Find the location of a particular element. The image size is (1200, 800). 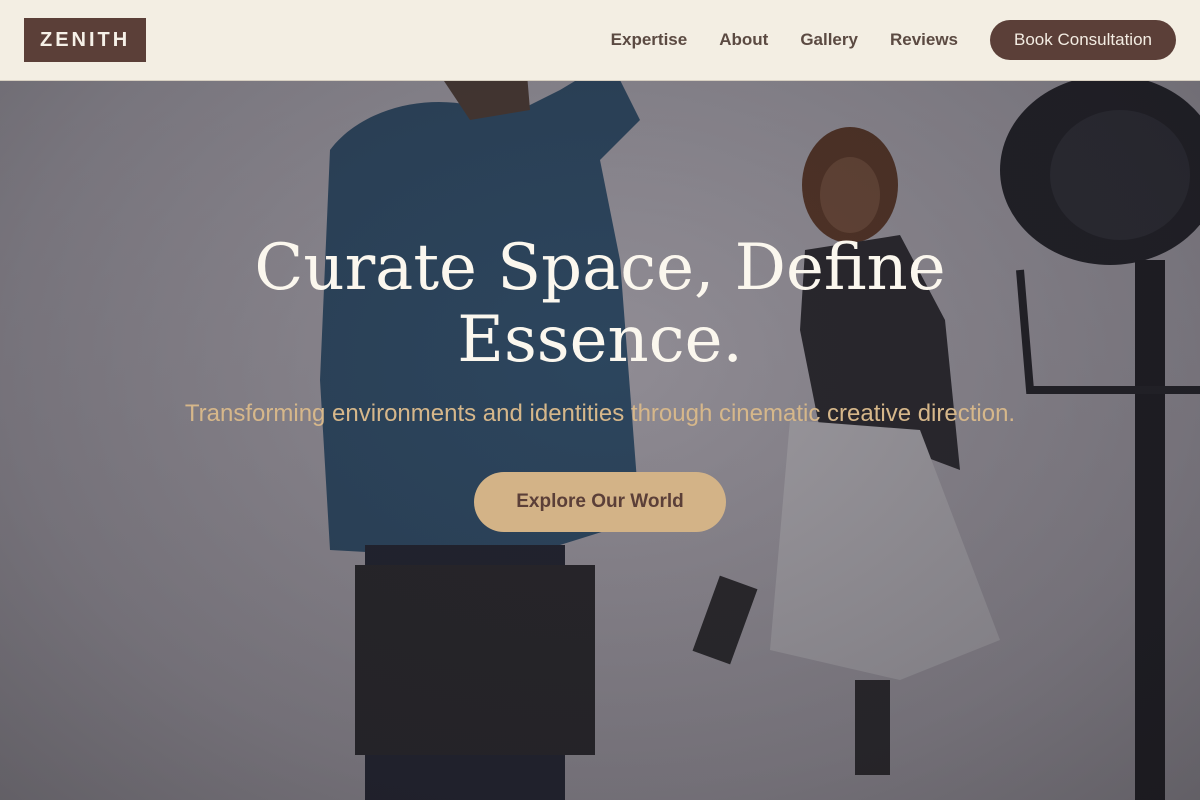

zenith-logo: ZENITH is located at coordinates (85, 40).